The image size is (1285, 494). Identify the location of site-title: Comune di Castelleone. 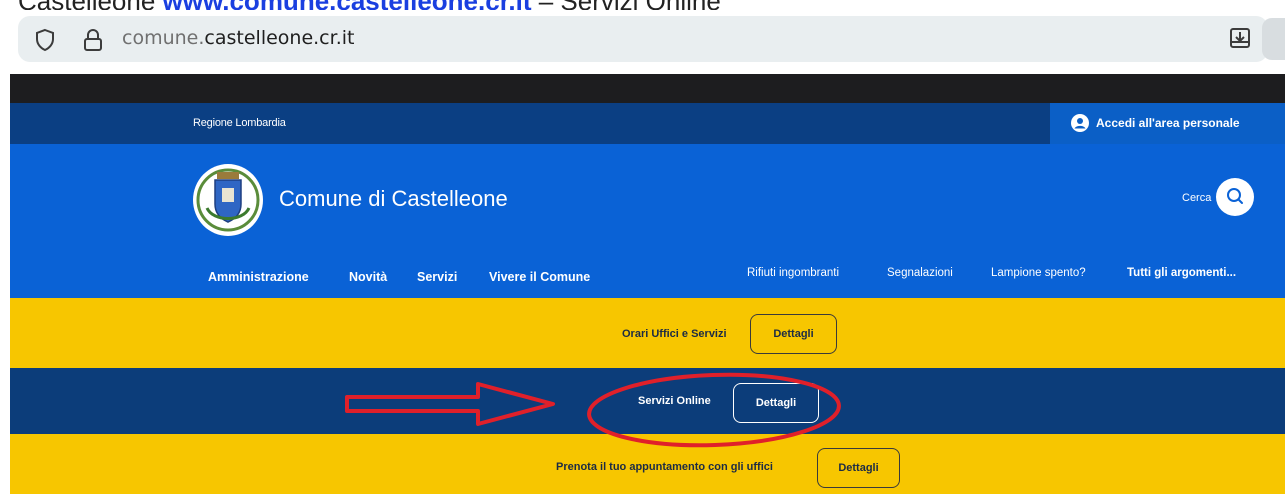
(393, 199).